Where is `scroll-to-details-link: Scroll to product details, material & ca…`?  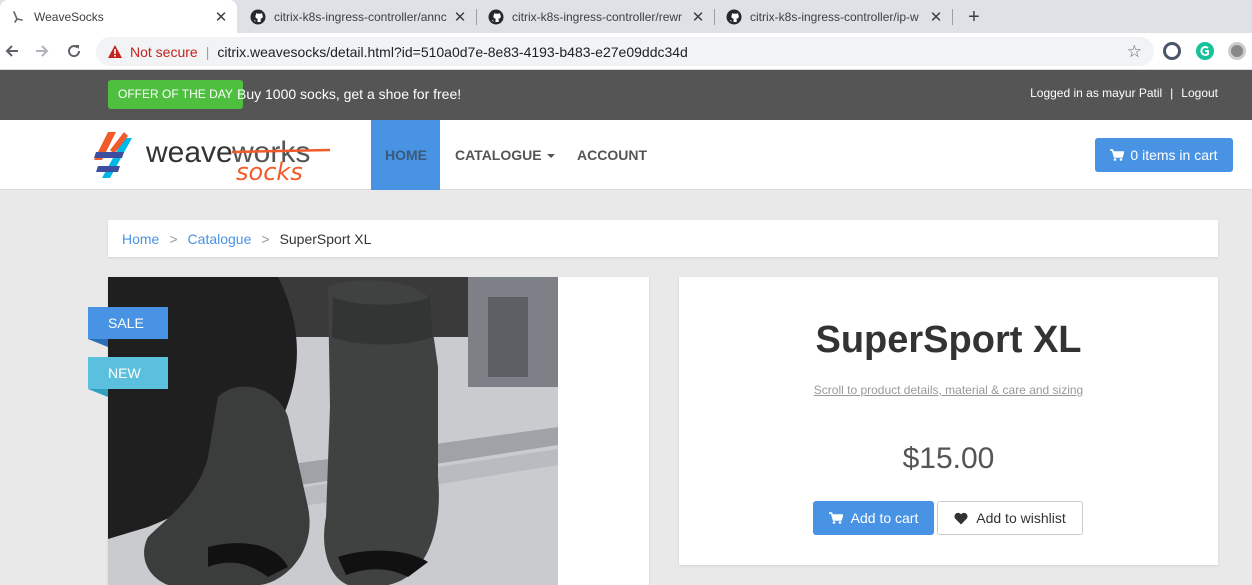
scroll-to-details-link: Scroll to product details, material & ca… is located at coordinates (948, 390).